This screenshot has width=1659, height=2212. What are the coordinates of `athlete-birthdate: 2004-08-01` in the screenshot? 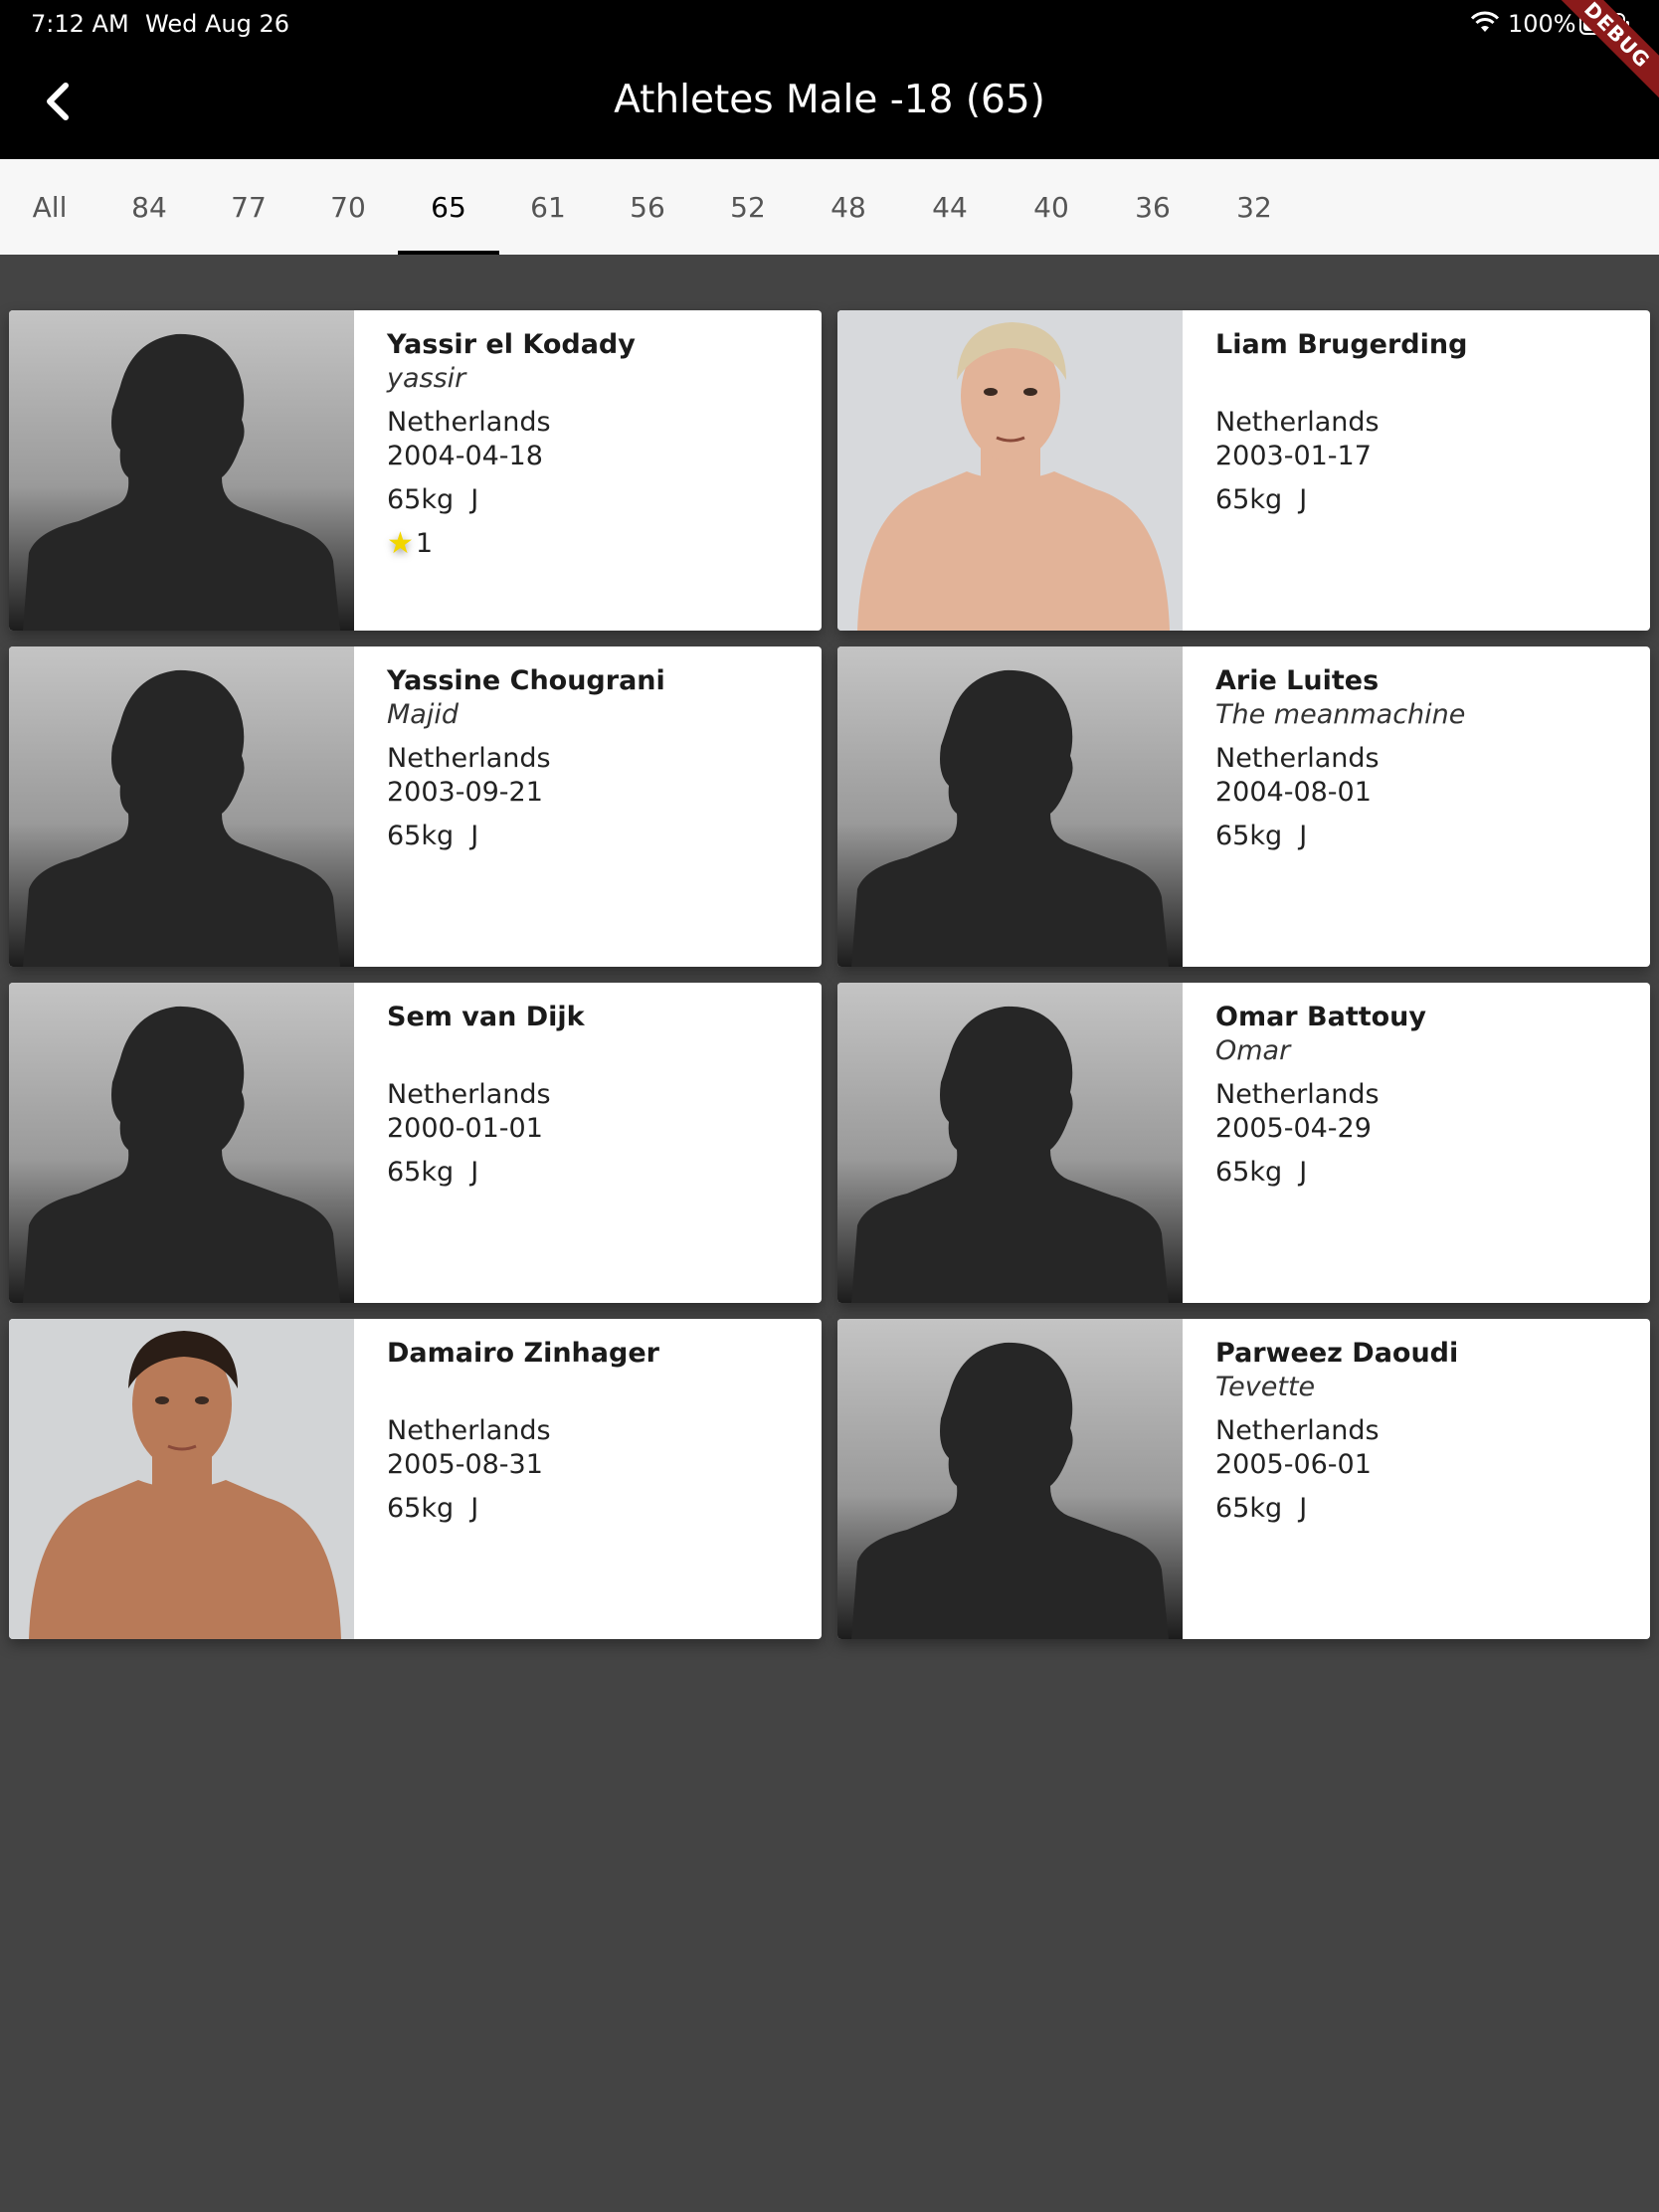 It's located at (1293, 792).